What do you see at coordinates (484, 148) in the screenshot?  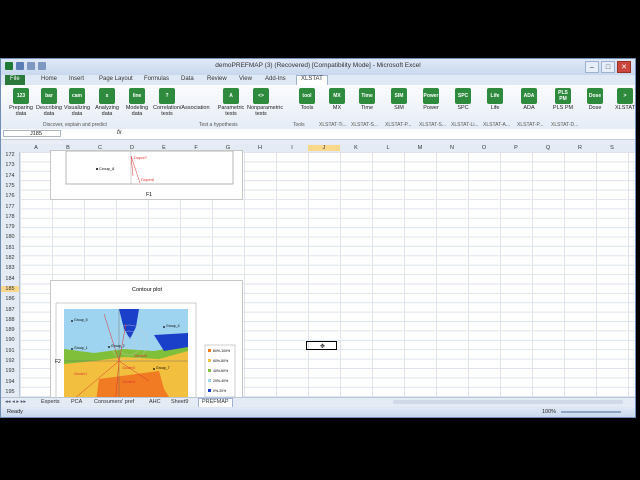 I see `column-header-o: O` at bounding box center [484, 148].